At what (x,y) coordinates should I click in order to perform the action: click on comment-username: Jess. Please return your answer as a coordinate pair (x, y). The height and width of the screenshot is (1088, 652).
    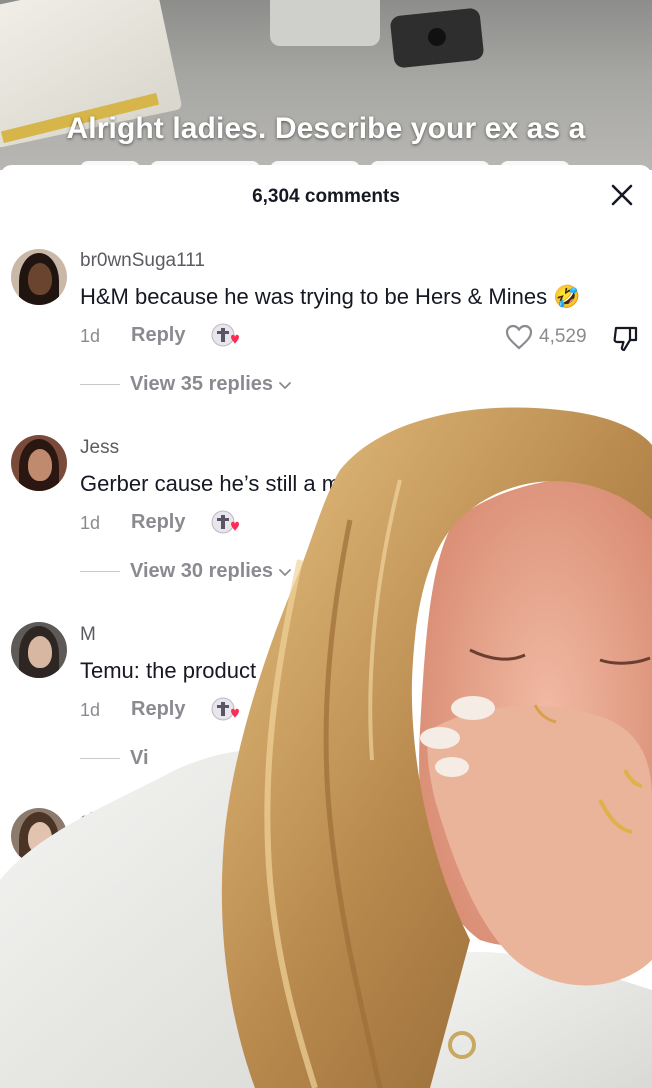
    Looking at the image, I should click on (99, 448).